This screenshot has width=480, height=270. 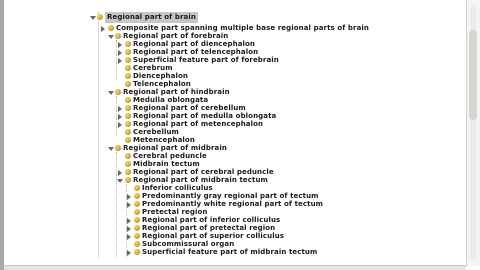 I want to click on scrollbar-thumb, so click(x=473, y=75).